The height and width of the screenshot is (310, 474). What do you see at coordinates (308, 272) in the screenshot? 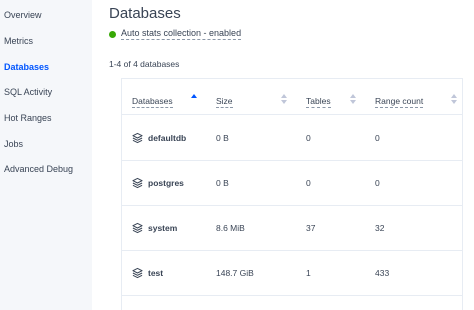
I see `tables-cell: 1` at bounding box center [308, 272].